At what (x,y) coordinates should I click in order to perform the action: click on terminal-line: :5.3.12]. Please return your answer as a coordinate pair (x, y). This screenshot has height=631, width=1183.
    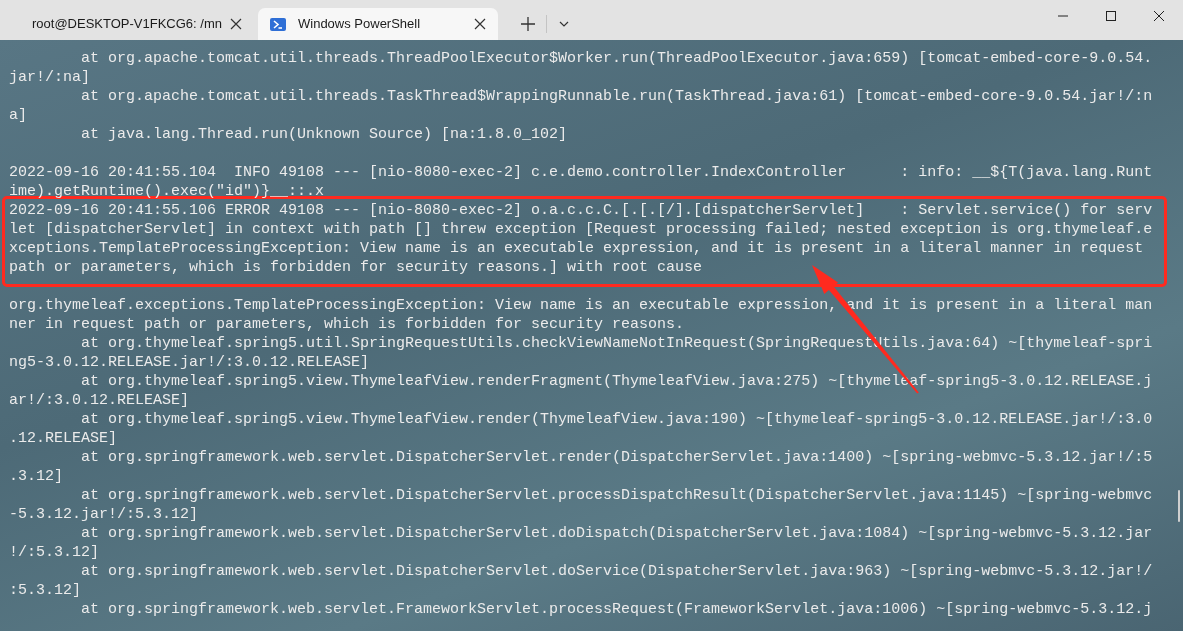
    Looking at the image, I should click on (45, 590).